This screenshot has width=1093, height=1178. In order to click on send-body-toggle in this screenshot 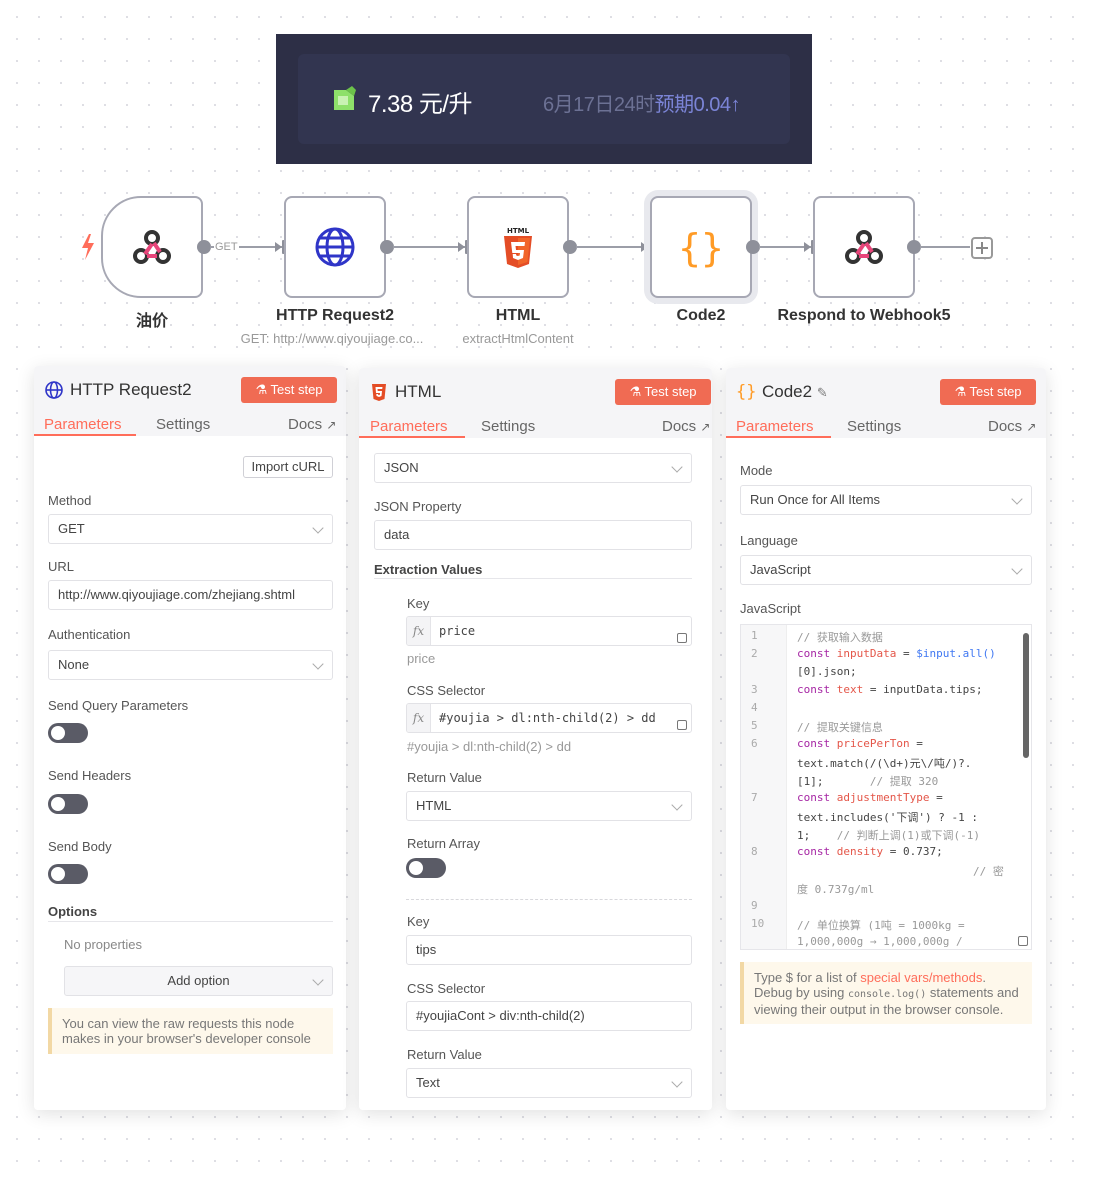, I will do `click(68, 874)`.